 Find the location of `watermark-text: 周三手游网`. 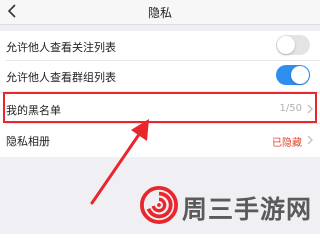

watermark-text: 周三手游网 is located at coordinates (247, 209).